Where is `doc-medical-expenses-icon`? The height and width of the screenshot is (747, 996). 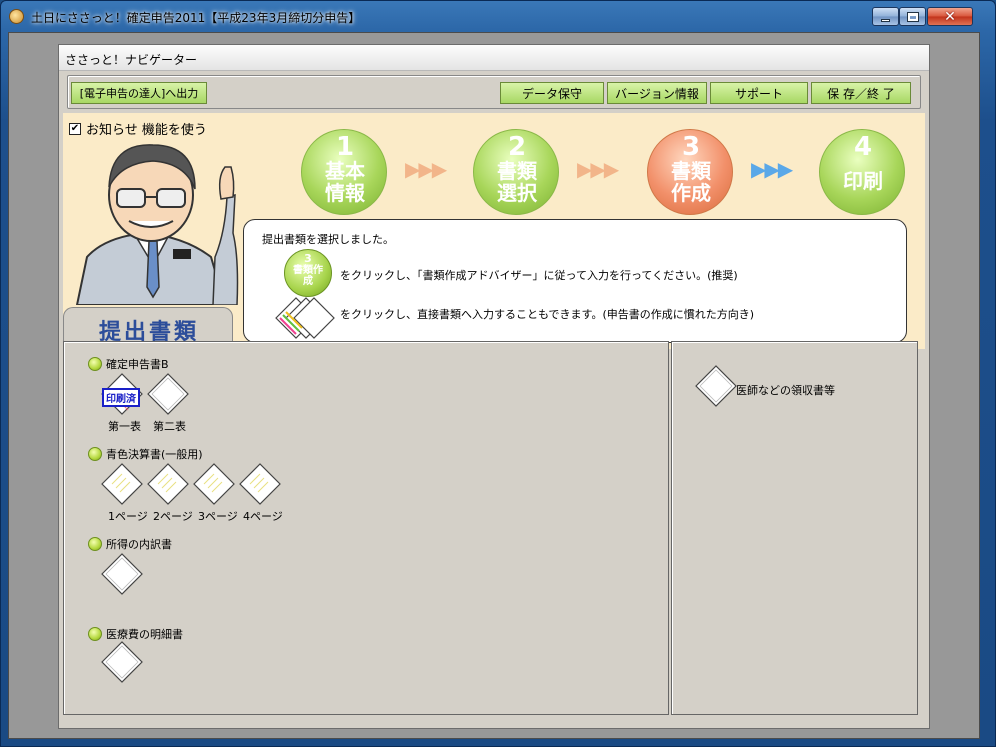 doc-medical-expenses-icon is located at coordinates (122, 662).